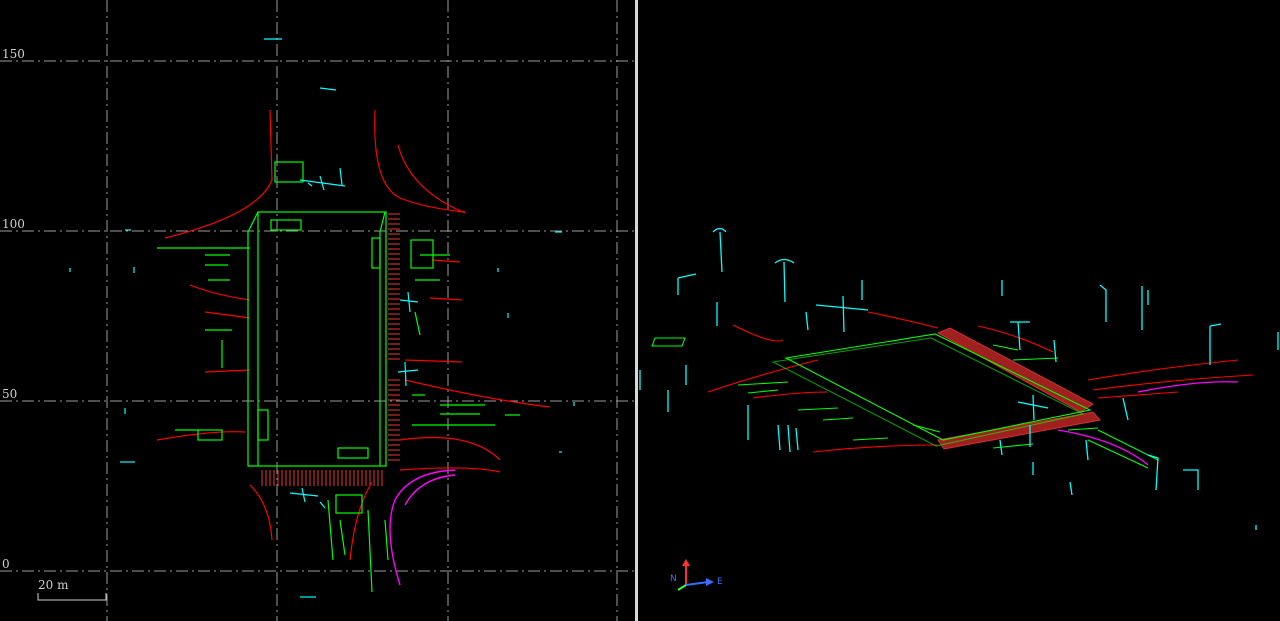 The image size is (1280, 621). What do you see at coordinates (53, 585) in the screenshot?
I see `scale-bar-label: 20 m` at bounding box center [53, 585].